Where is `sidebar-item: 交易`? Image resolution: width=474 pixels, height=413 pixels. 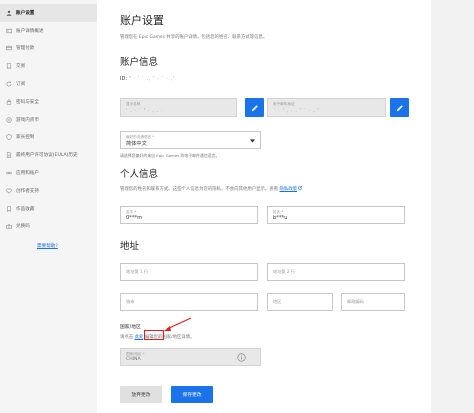 sidebar-item: 交易 is located at coordinates (48, 66).